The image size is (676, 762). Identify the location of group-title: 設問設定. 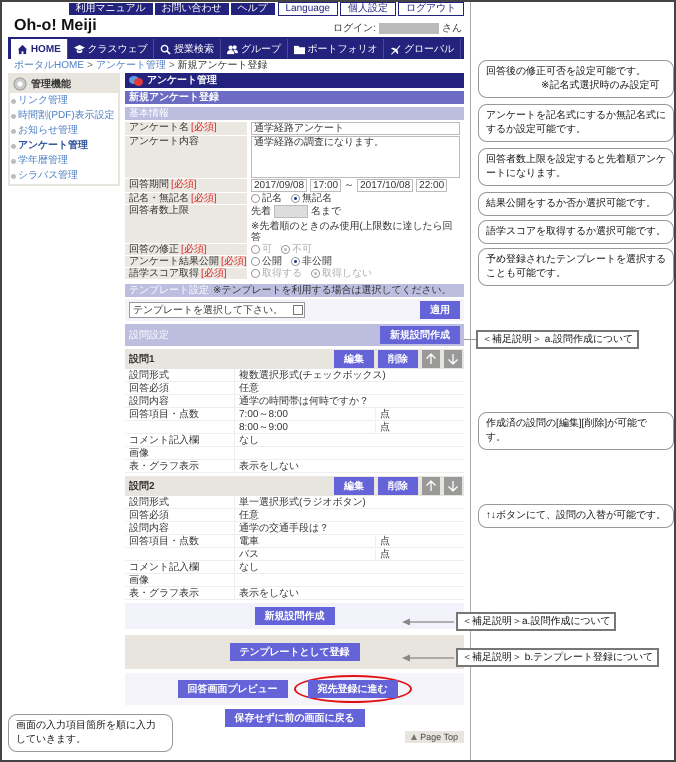
(149, 335).